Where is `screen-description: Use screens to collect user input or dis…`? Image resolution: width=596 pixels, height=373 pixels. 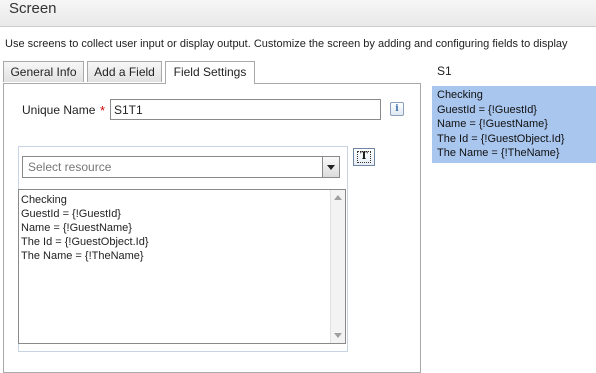
screen-description: Use screens to collect user input or dis… is located at coordinates (286, 44).